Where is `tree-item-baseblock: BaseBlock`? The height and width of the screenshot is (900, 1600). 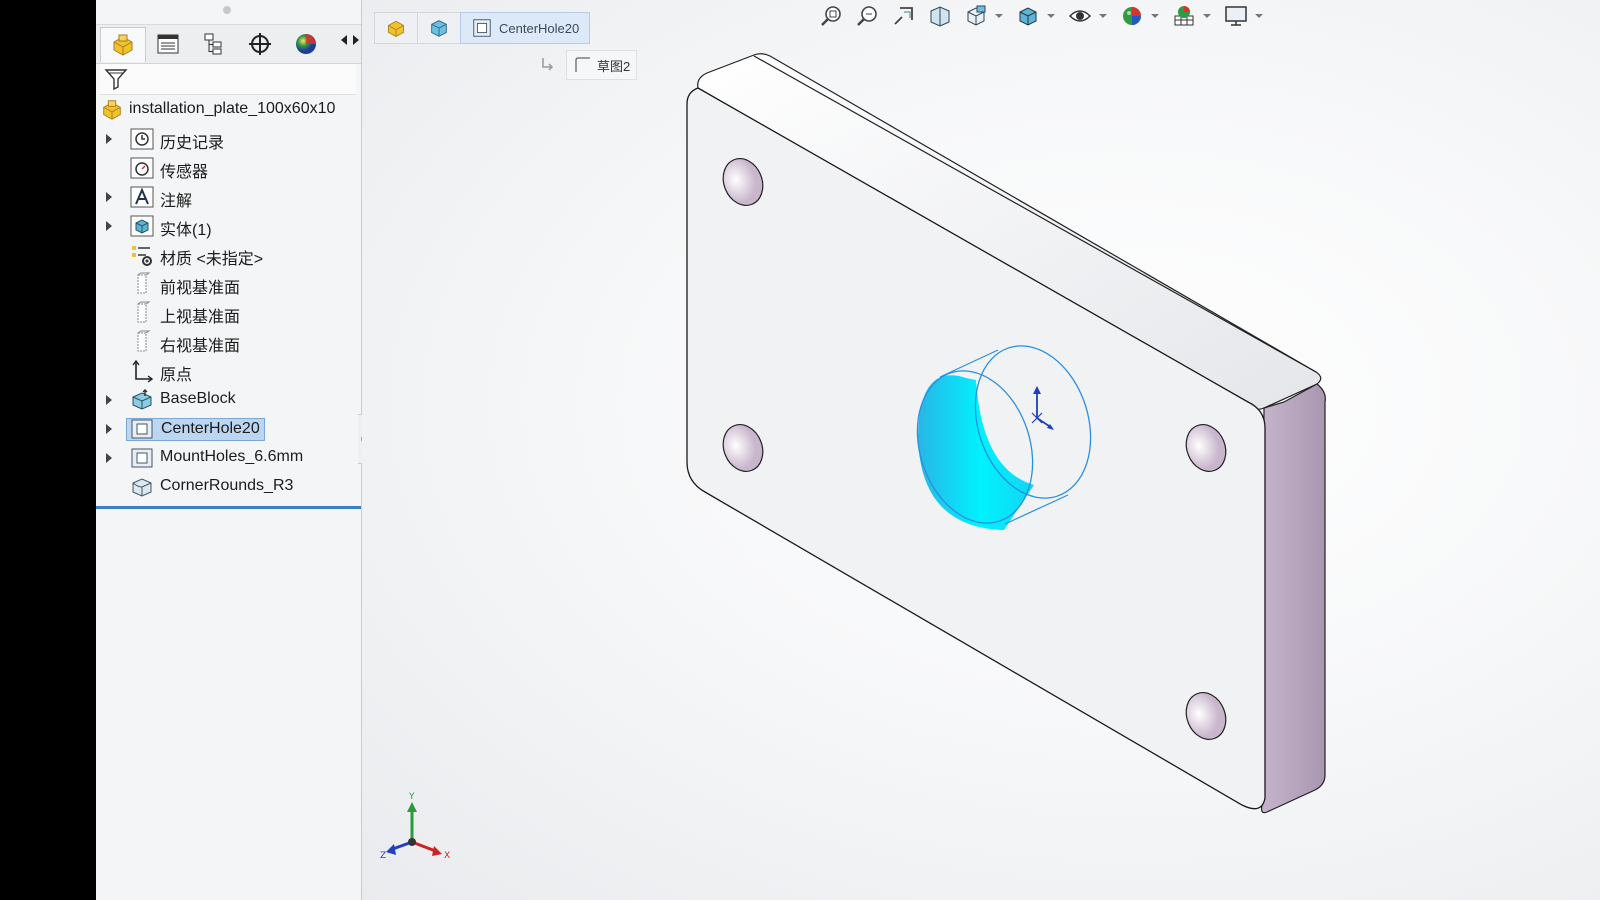 tree-item-baseblock: BaseBlock is located at coordinates (228, 400).